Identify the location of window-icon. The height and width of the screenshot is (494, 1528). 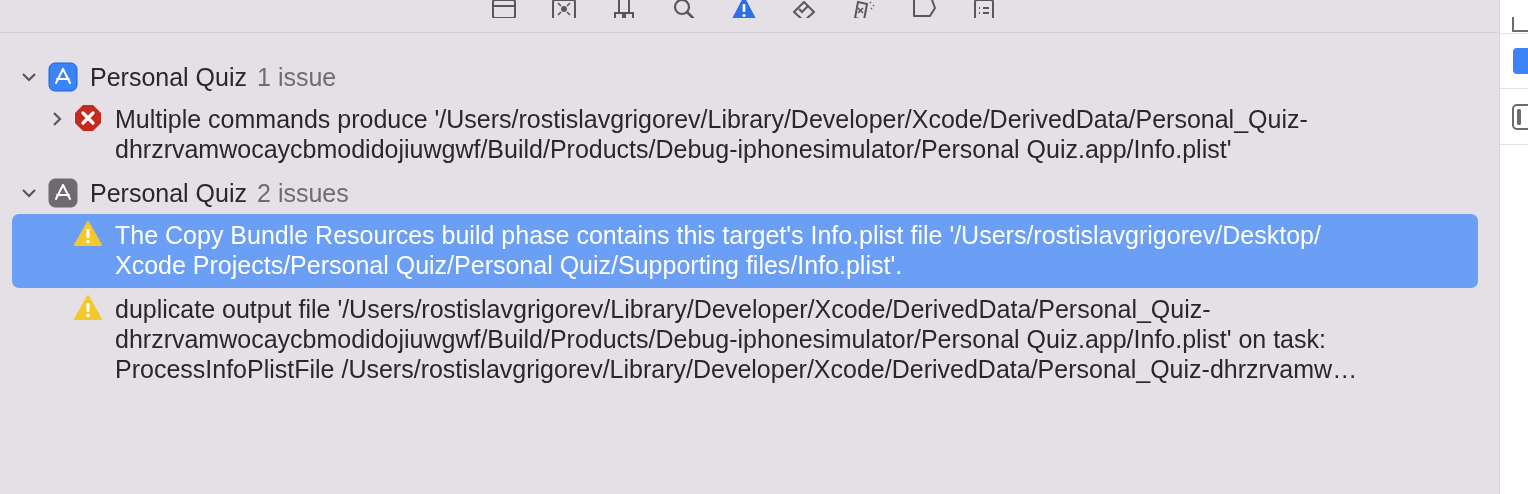
(504, 9).